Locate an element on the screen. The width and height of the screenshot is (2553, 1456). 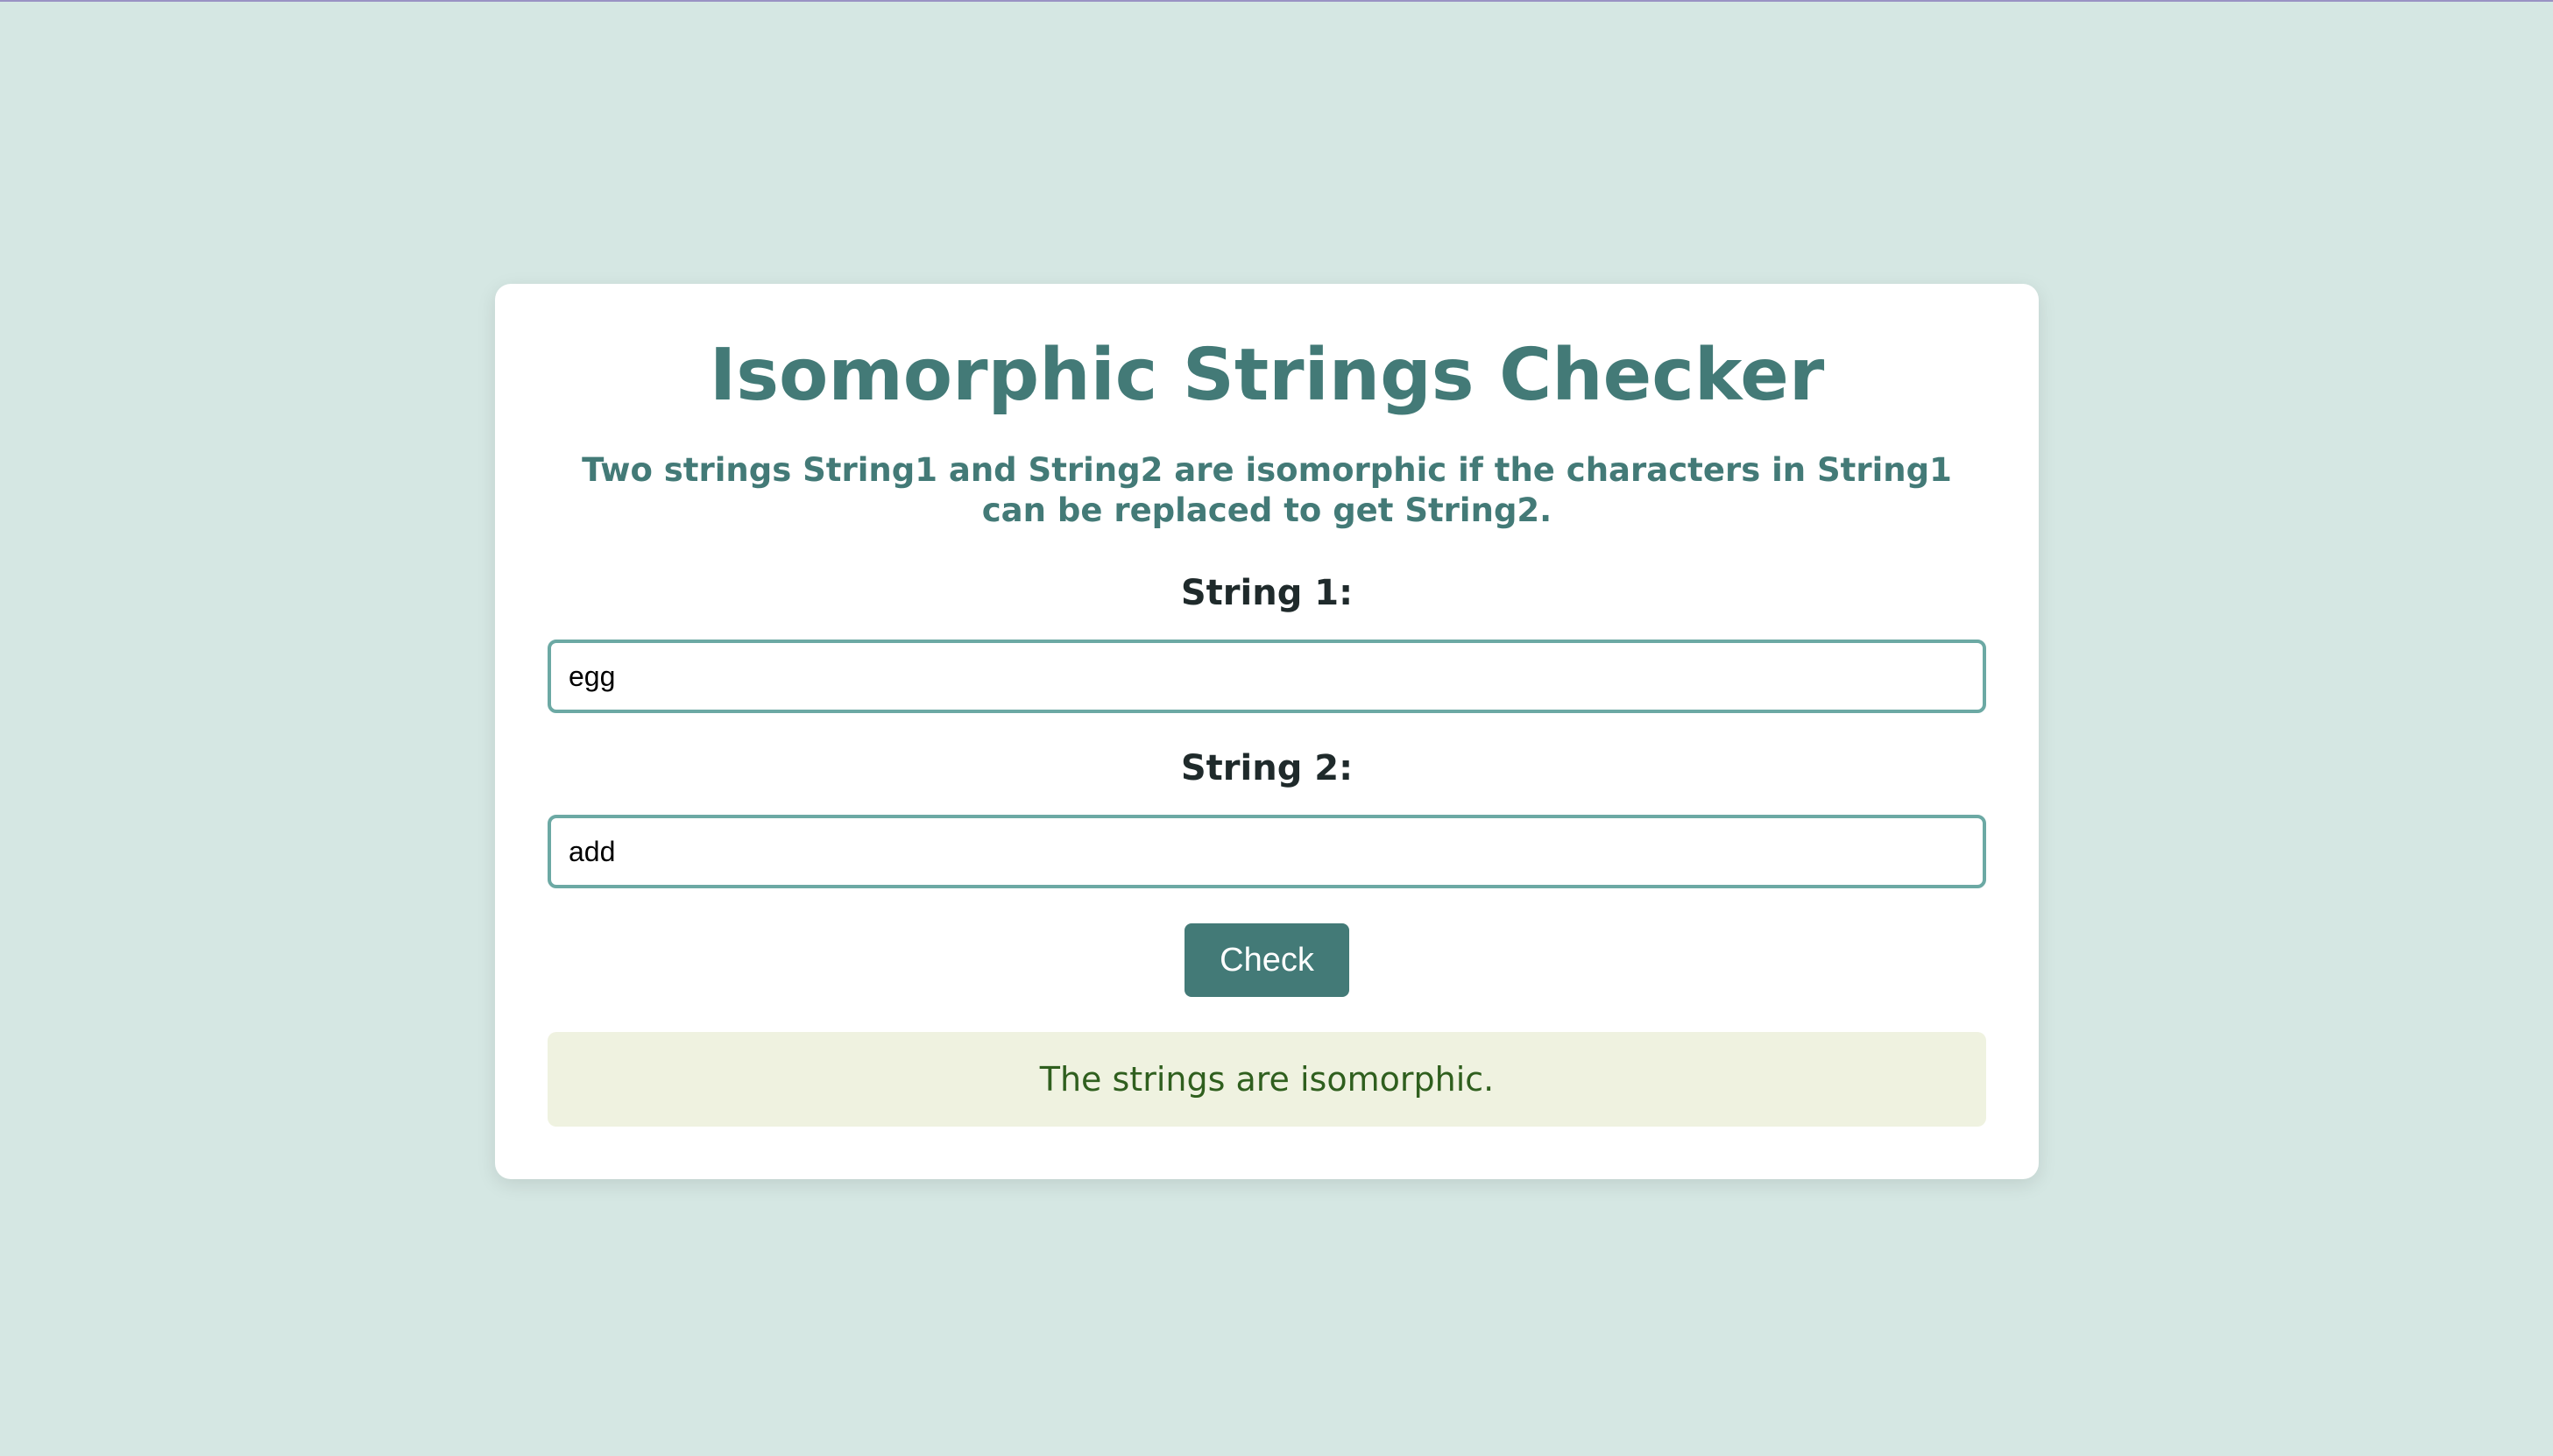
check-button: Check is located at coordinates (1267, 960).